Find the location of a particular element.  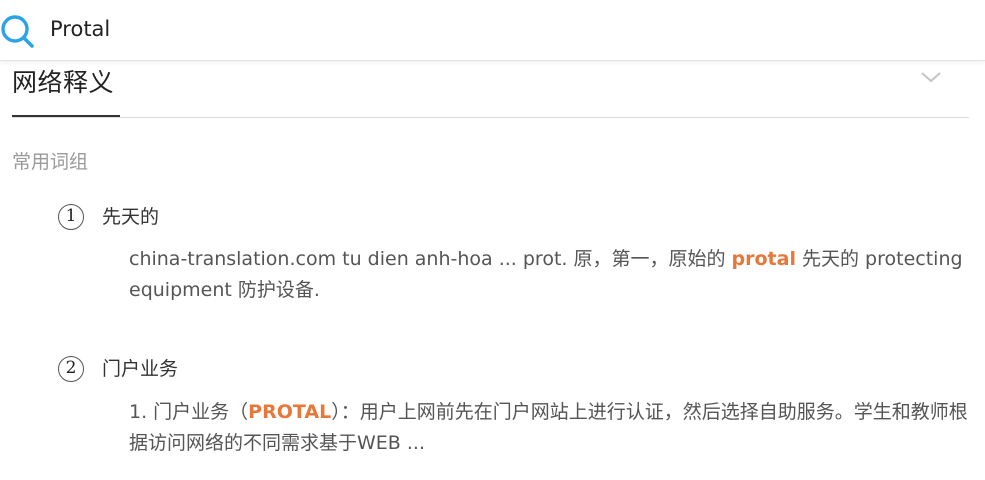

entry-number-badge: 2 is located at coordinates (71, 369).